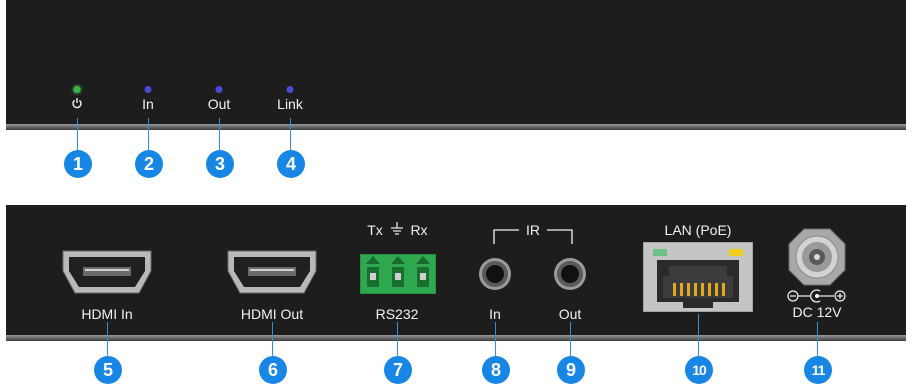 Image resolution: width=912 pixels, height=388 pixels. What do you see at coordinates (272, 272) in the screenshot?
I see `hdmi-out-port` at bounding box center [272, 272].